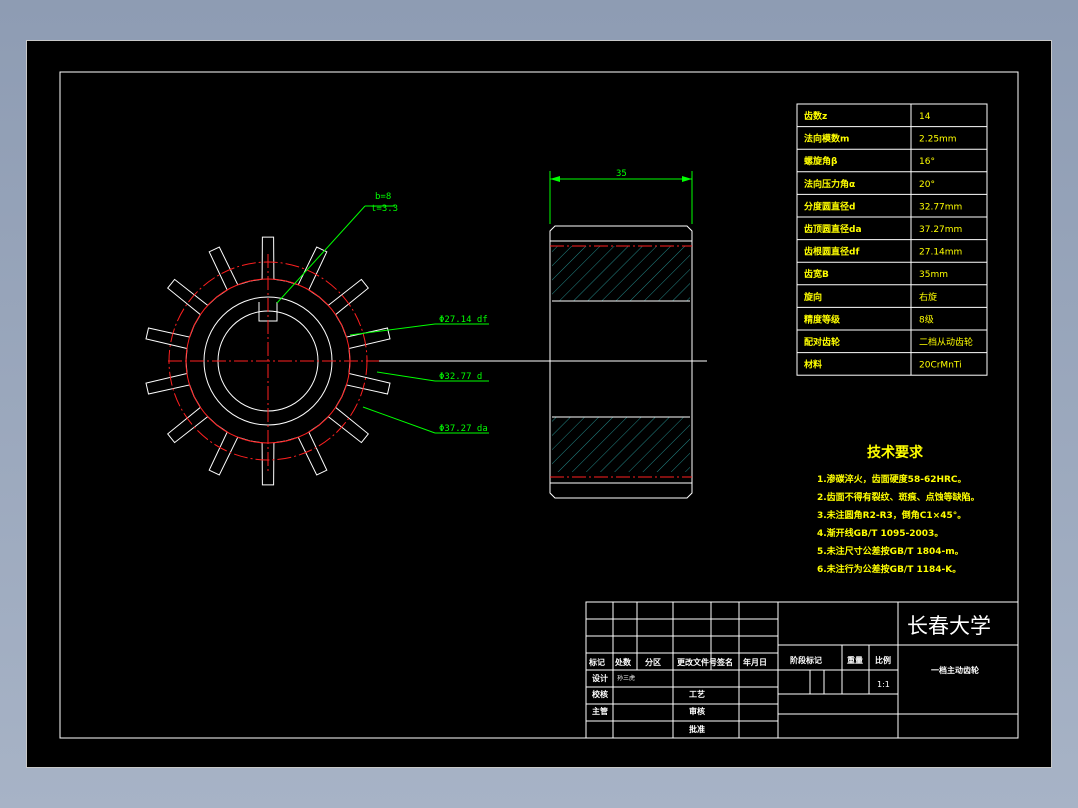 The image size is (1078, 808). Describe the element at coordinates (855, 660) in the screenshot. I see `weight-label: 重量` at that location.